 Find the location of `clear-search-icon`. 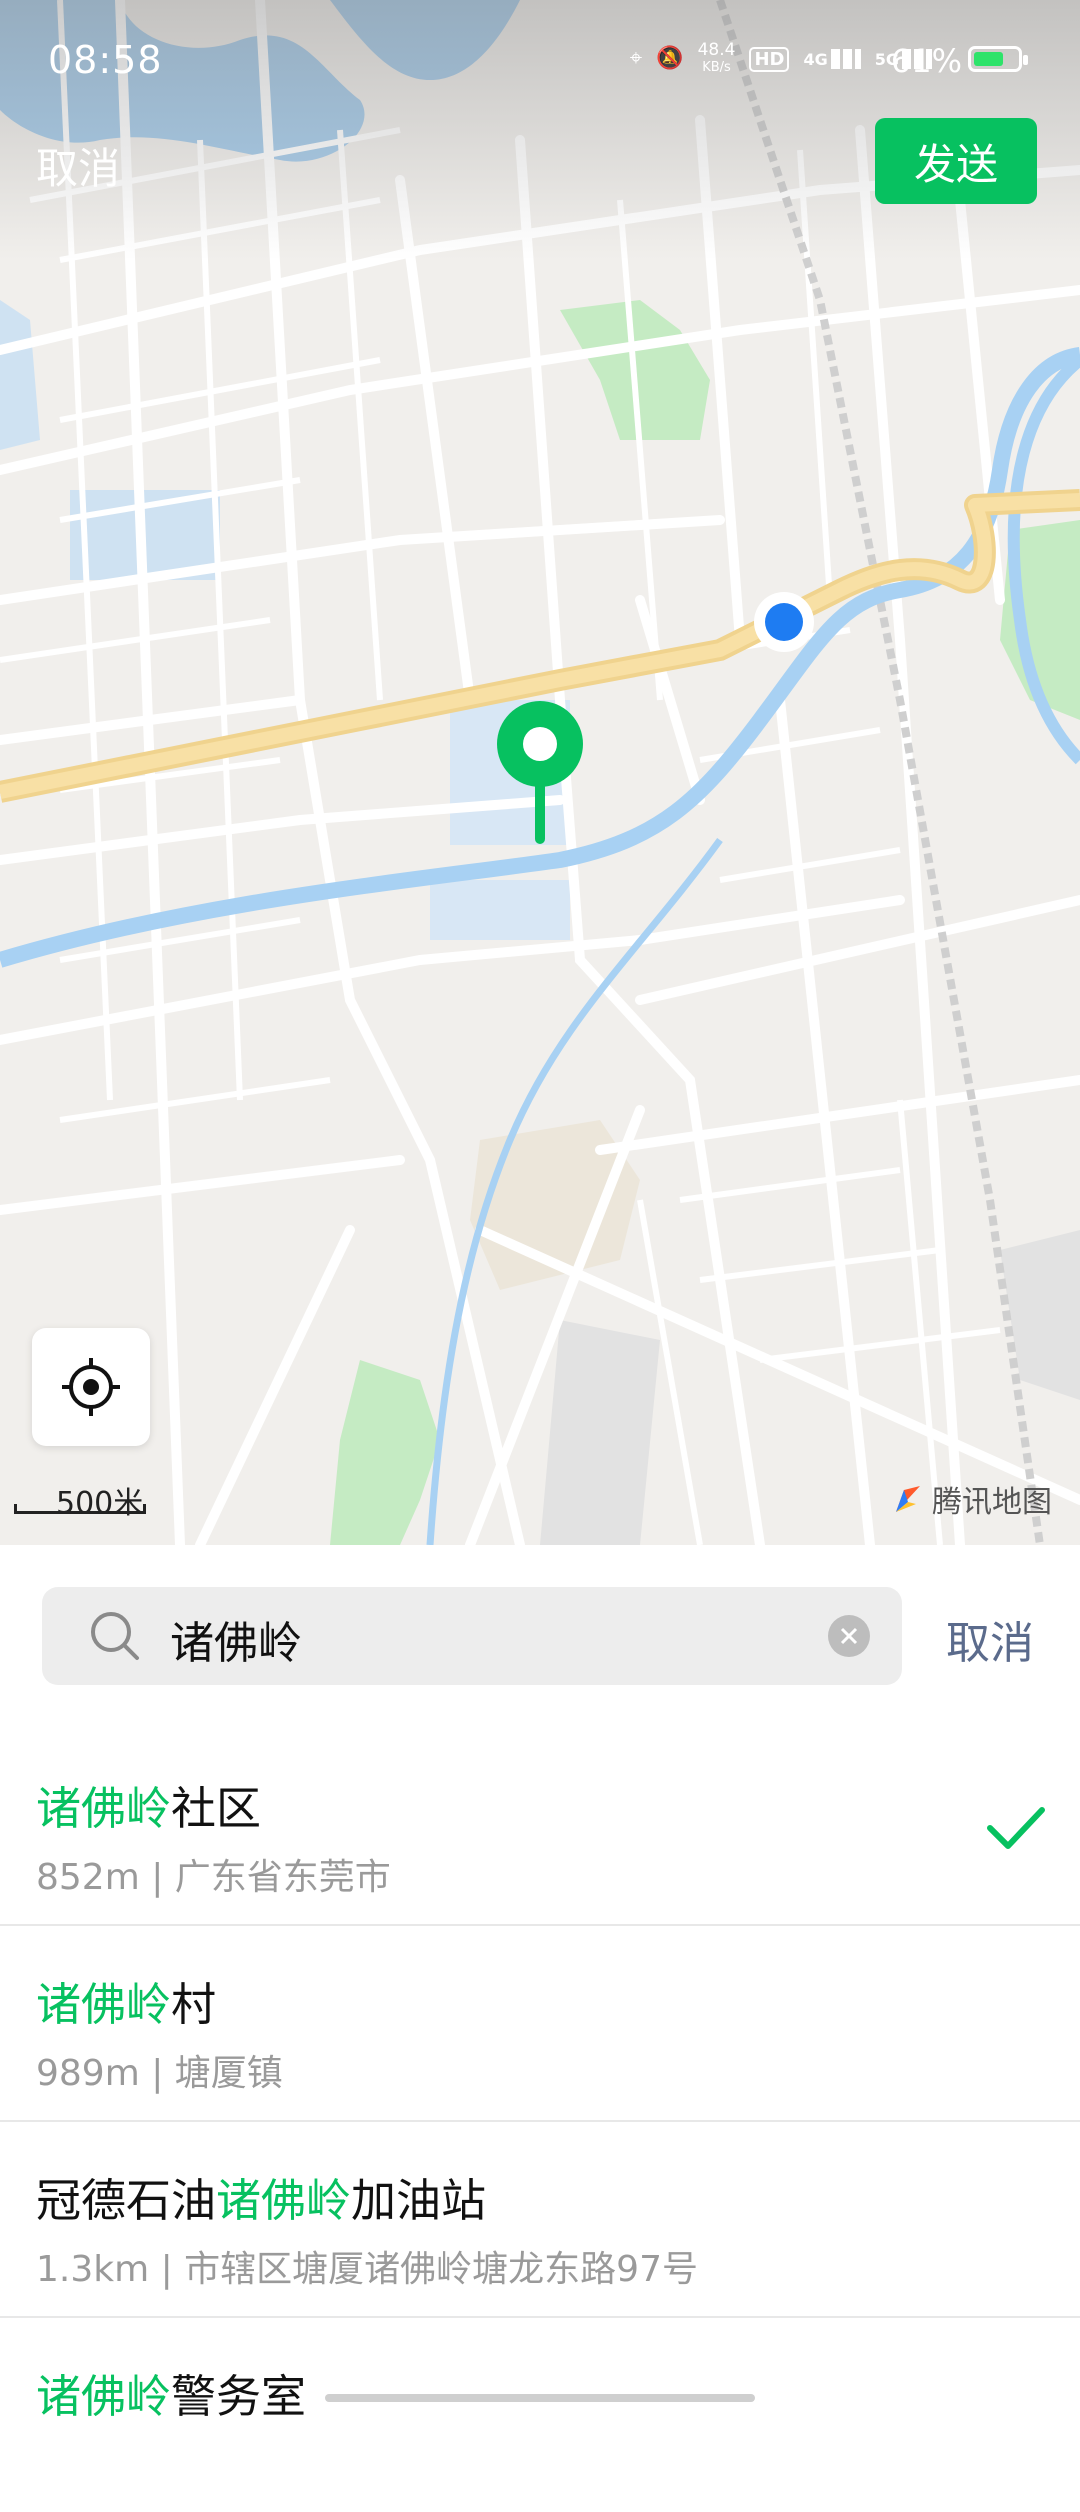

clear-search-icon is located at coordinates (849, 1636).